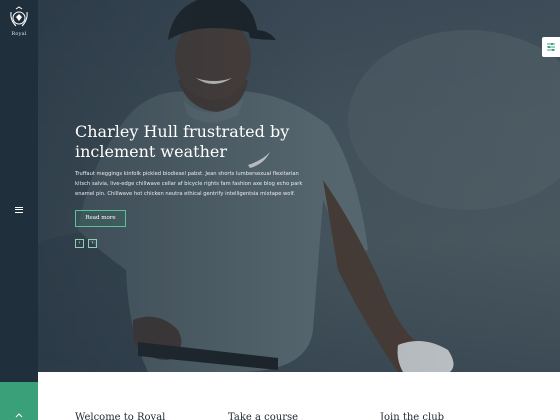  What do you see at coordinates (19, 415) in the screenshot?
I see `chevron-up-icon` at bounding box center [19, 415].